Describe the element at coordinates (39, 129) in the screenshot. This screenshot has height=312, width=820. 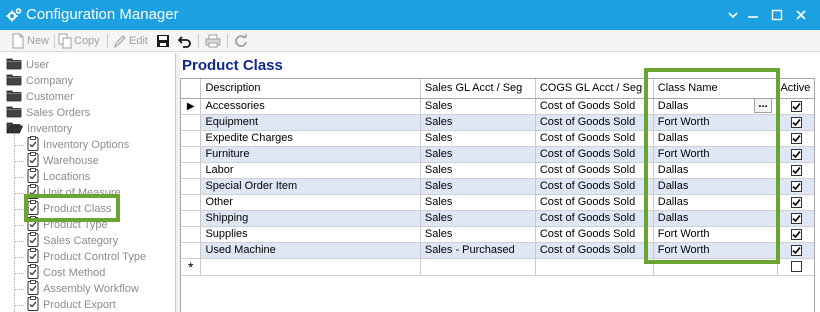
I see `tree-item-inventory: Inventory` at that location.